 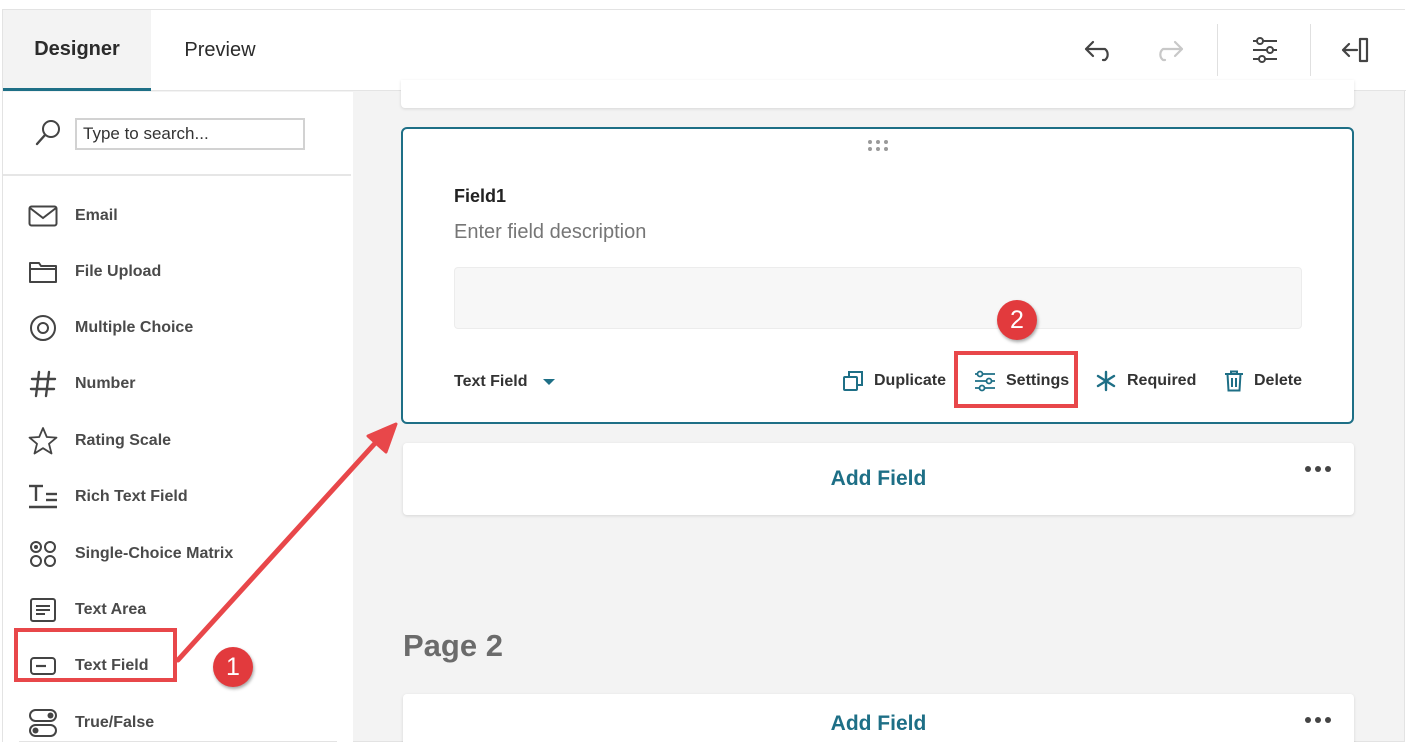 I want to click on folder-icon, so click(x=43, y=272).